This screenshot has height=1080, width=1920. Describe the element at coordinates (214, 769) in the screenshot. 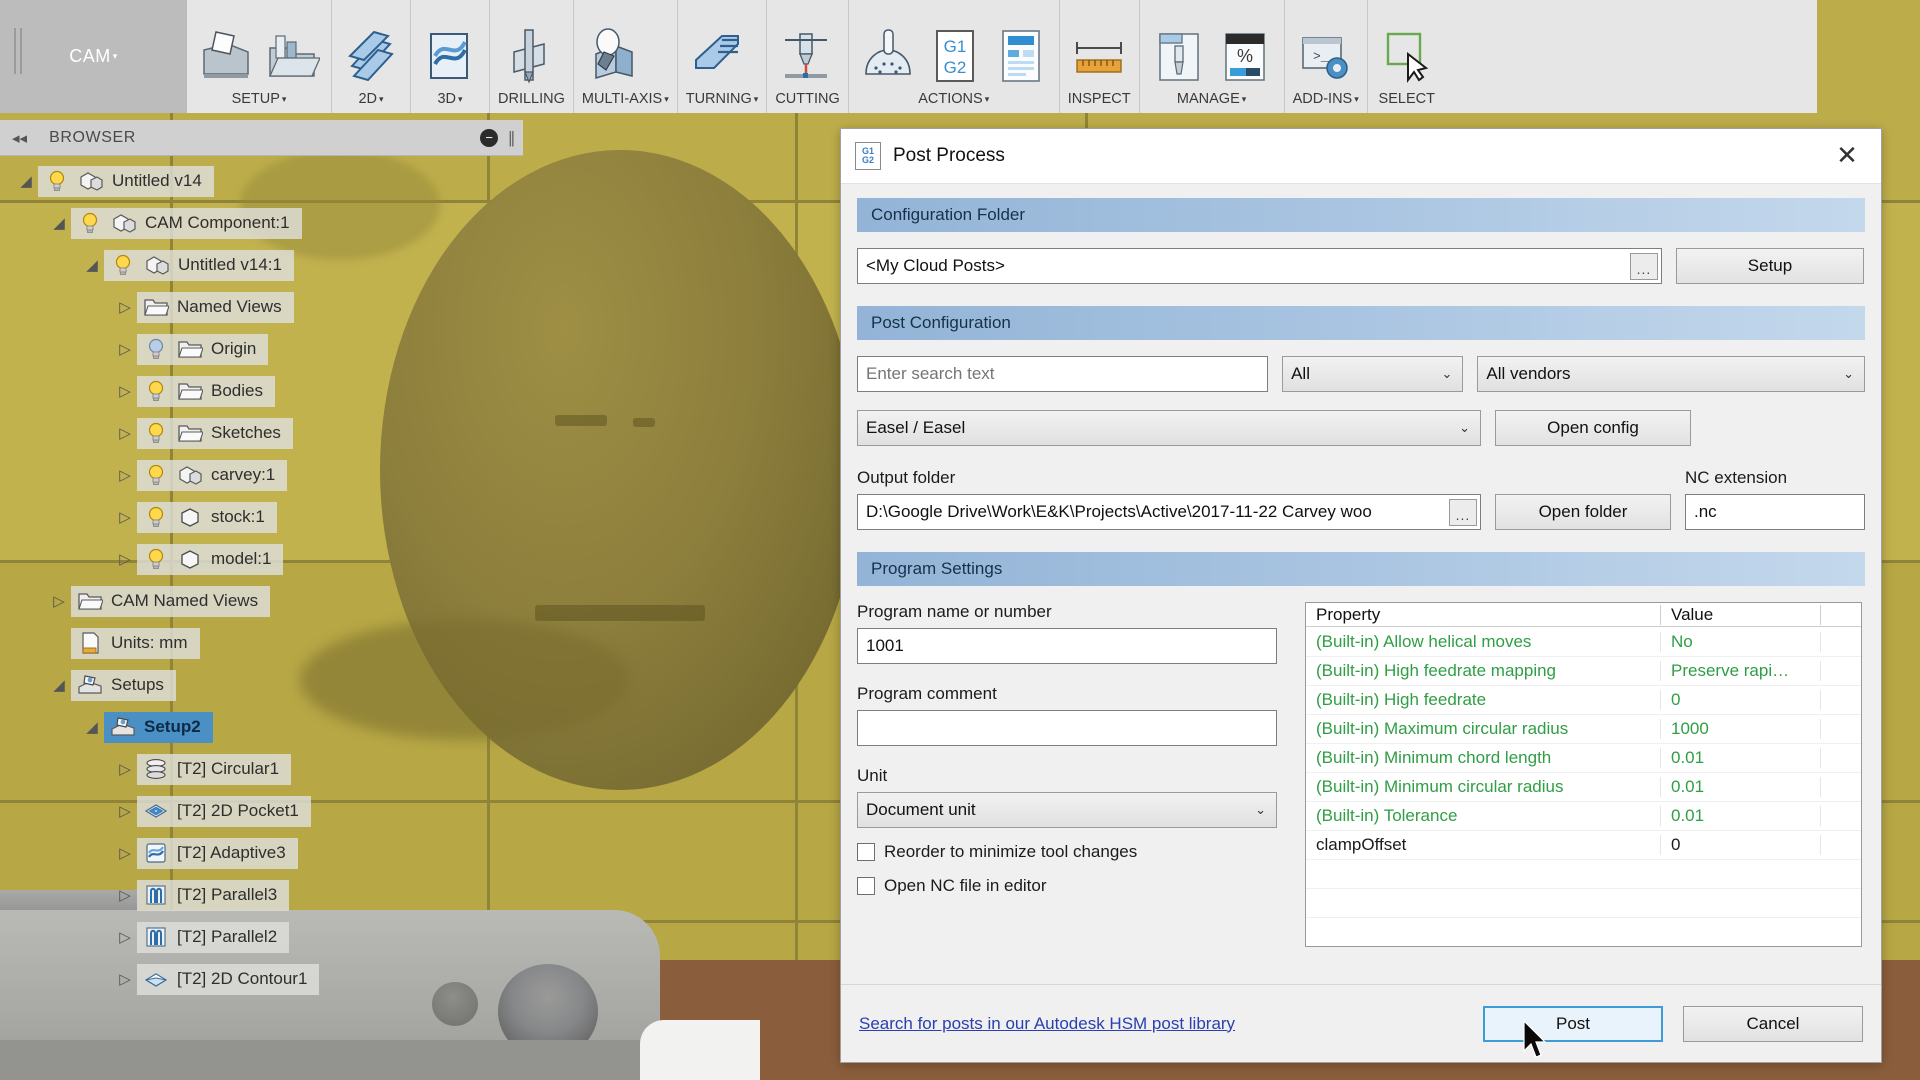

I see `tree-item-pill: [T2] Circular1` at that location.